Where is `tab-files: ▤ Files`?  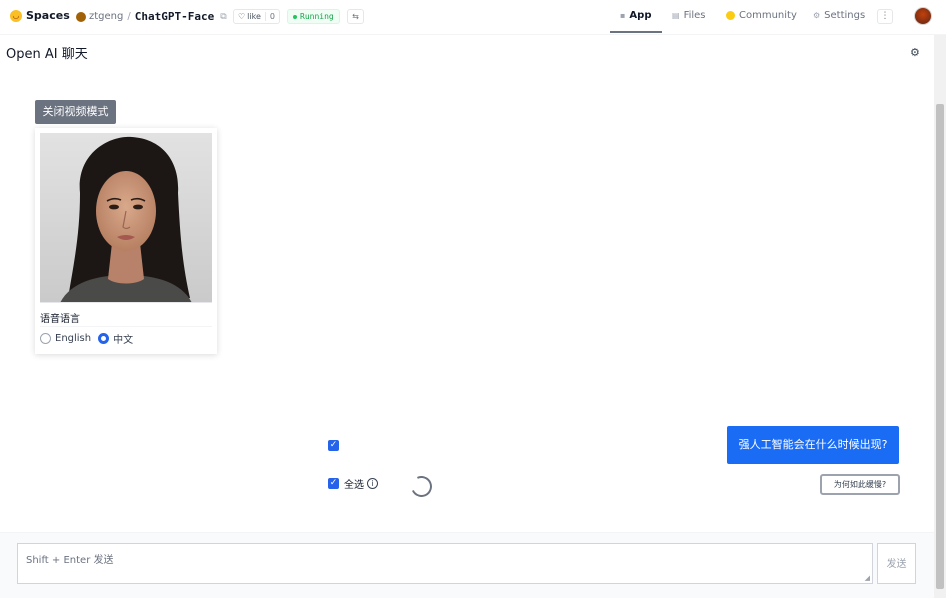
tab-files: ▤ Files is located at coordinates (689, 15).